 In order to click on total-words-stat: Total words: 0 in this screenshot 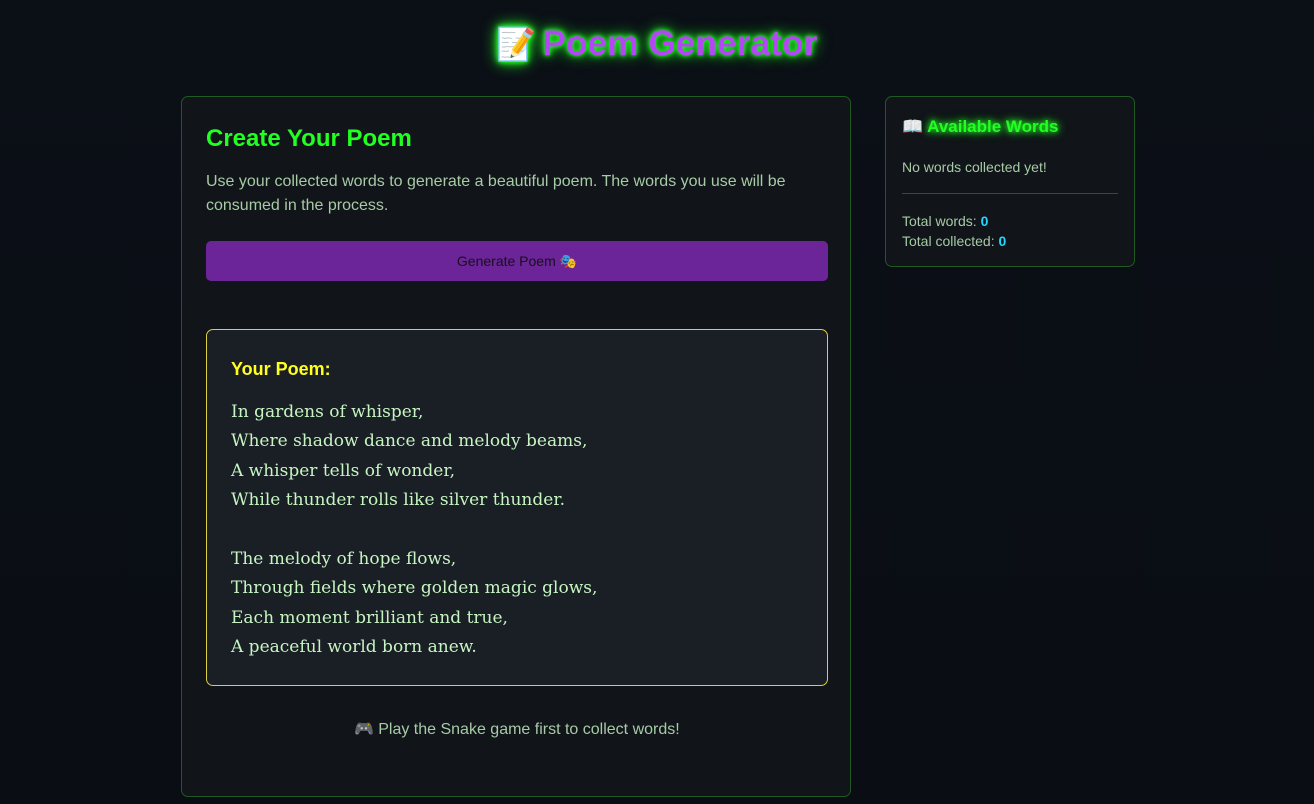, I will do `click(945, 221)`.